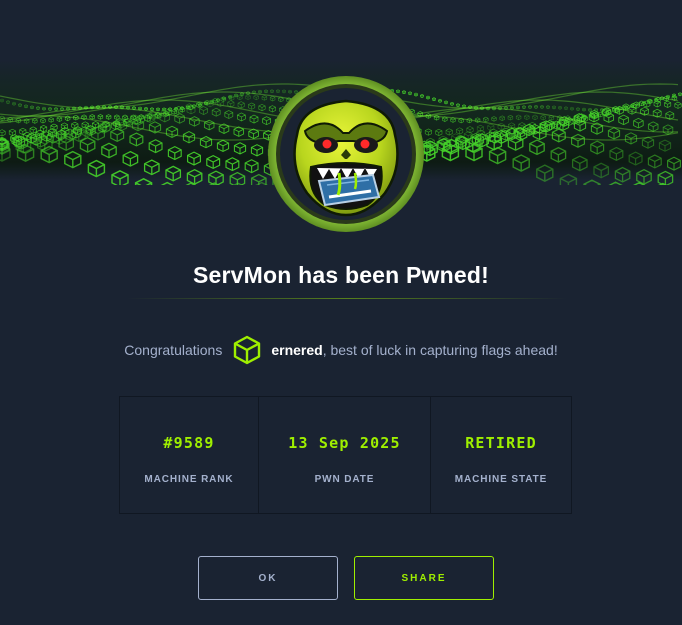 This screenshot has height=625, width=682. I want to click on monster-face-icon, so click(346, 154).